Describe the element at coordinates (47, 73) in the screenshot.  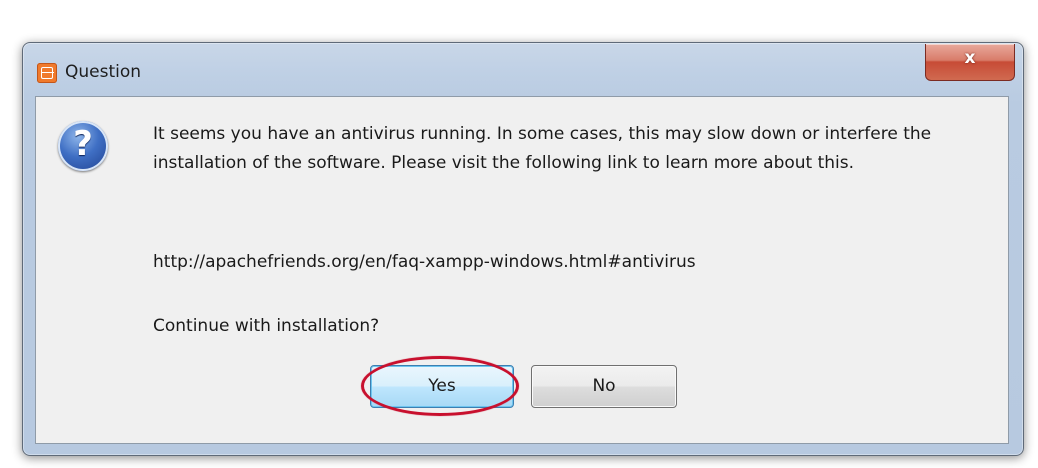
I see `xampp-icon` at that location.